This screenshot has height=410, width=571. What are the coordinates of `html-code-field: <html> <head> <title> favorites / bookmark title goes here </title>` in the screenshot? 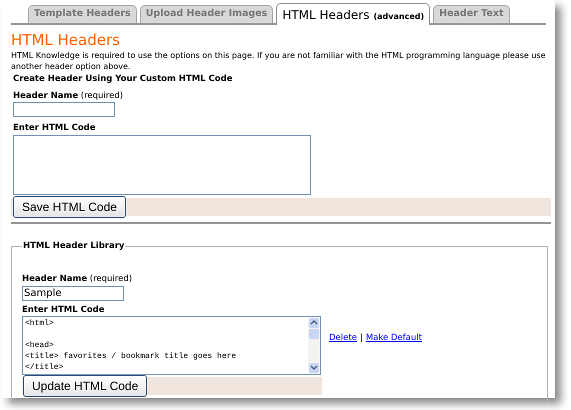 It's located at (171, 346).